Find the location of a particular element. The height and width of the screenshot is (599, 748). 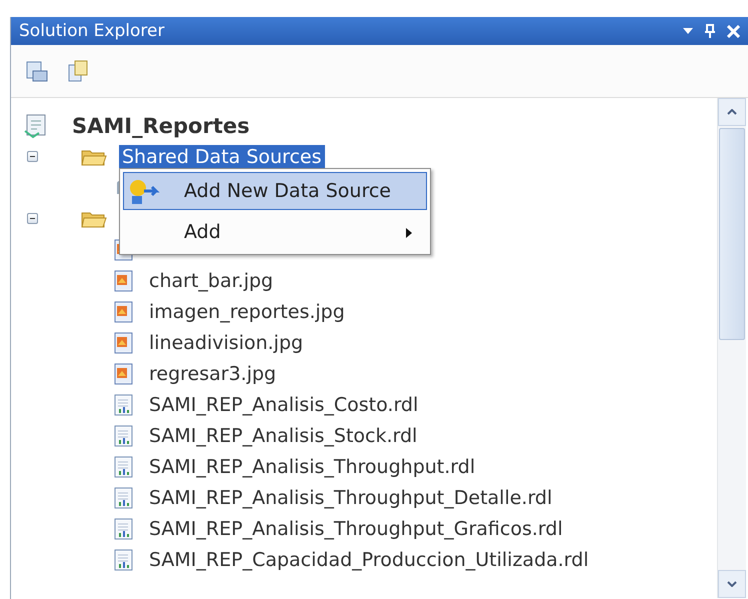

tree-item: SAMI_REP_Analisis_Stock.rdl is located at coordinates (283, 436).